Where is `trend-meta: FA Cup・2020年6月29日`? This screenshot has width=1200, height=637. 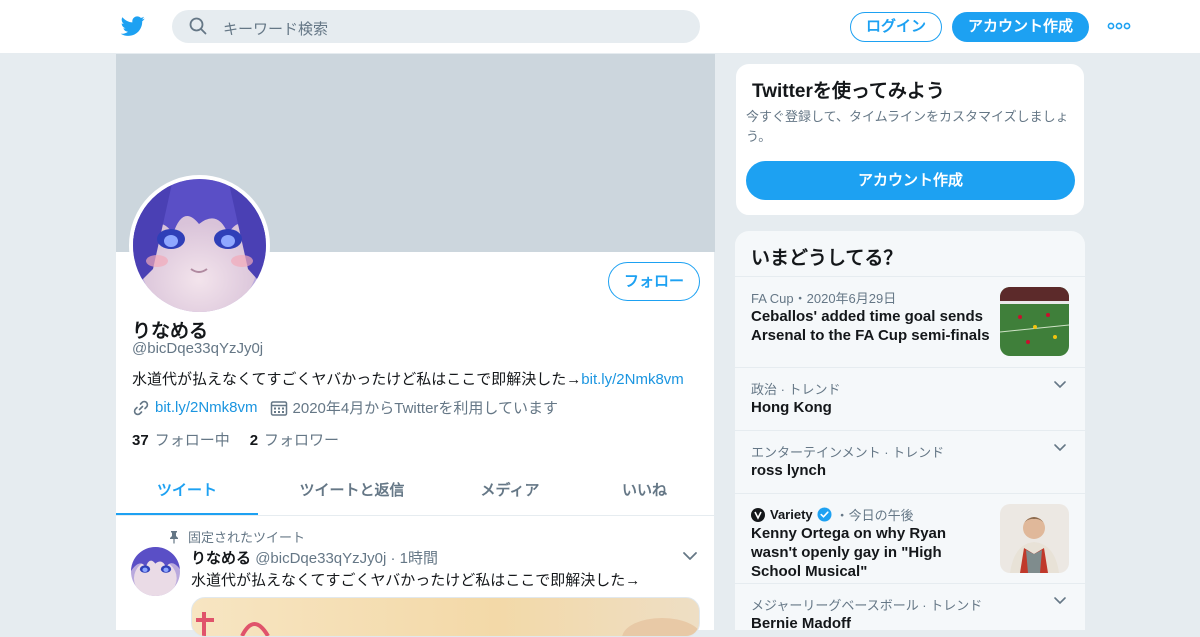
trend-meta: FA Cup・2020年6月29日 is located at coordinates (824, 298).